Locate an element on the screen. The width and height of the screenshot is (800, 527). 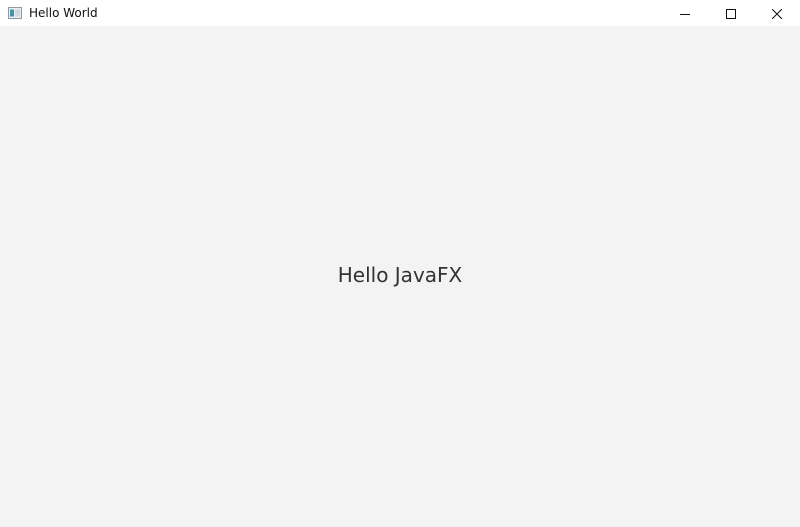
minimize-icon is located at coordinates (685, 13).